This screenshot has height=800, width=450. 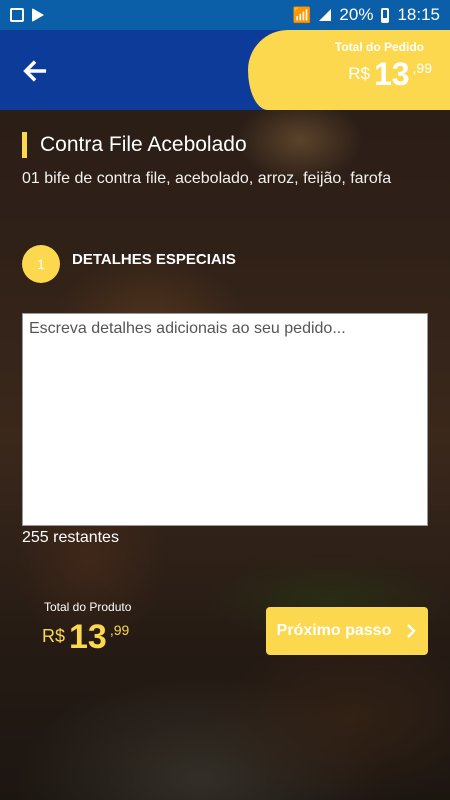 I want to click on order-total-cents: ,99, so click(x=422, y=68).